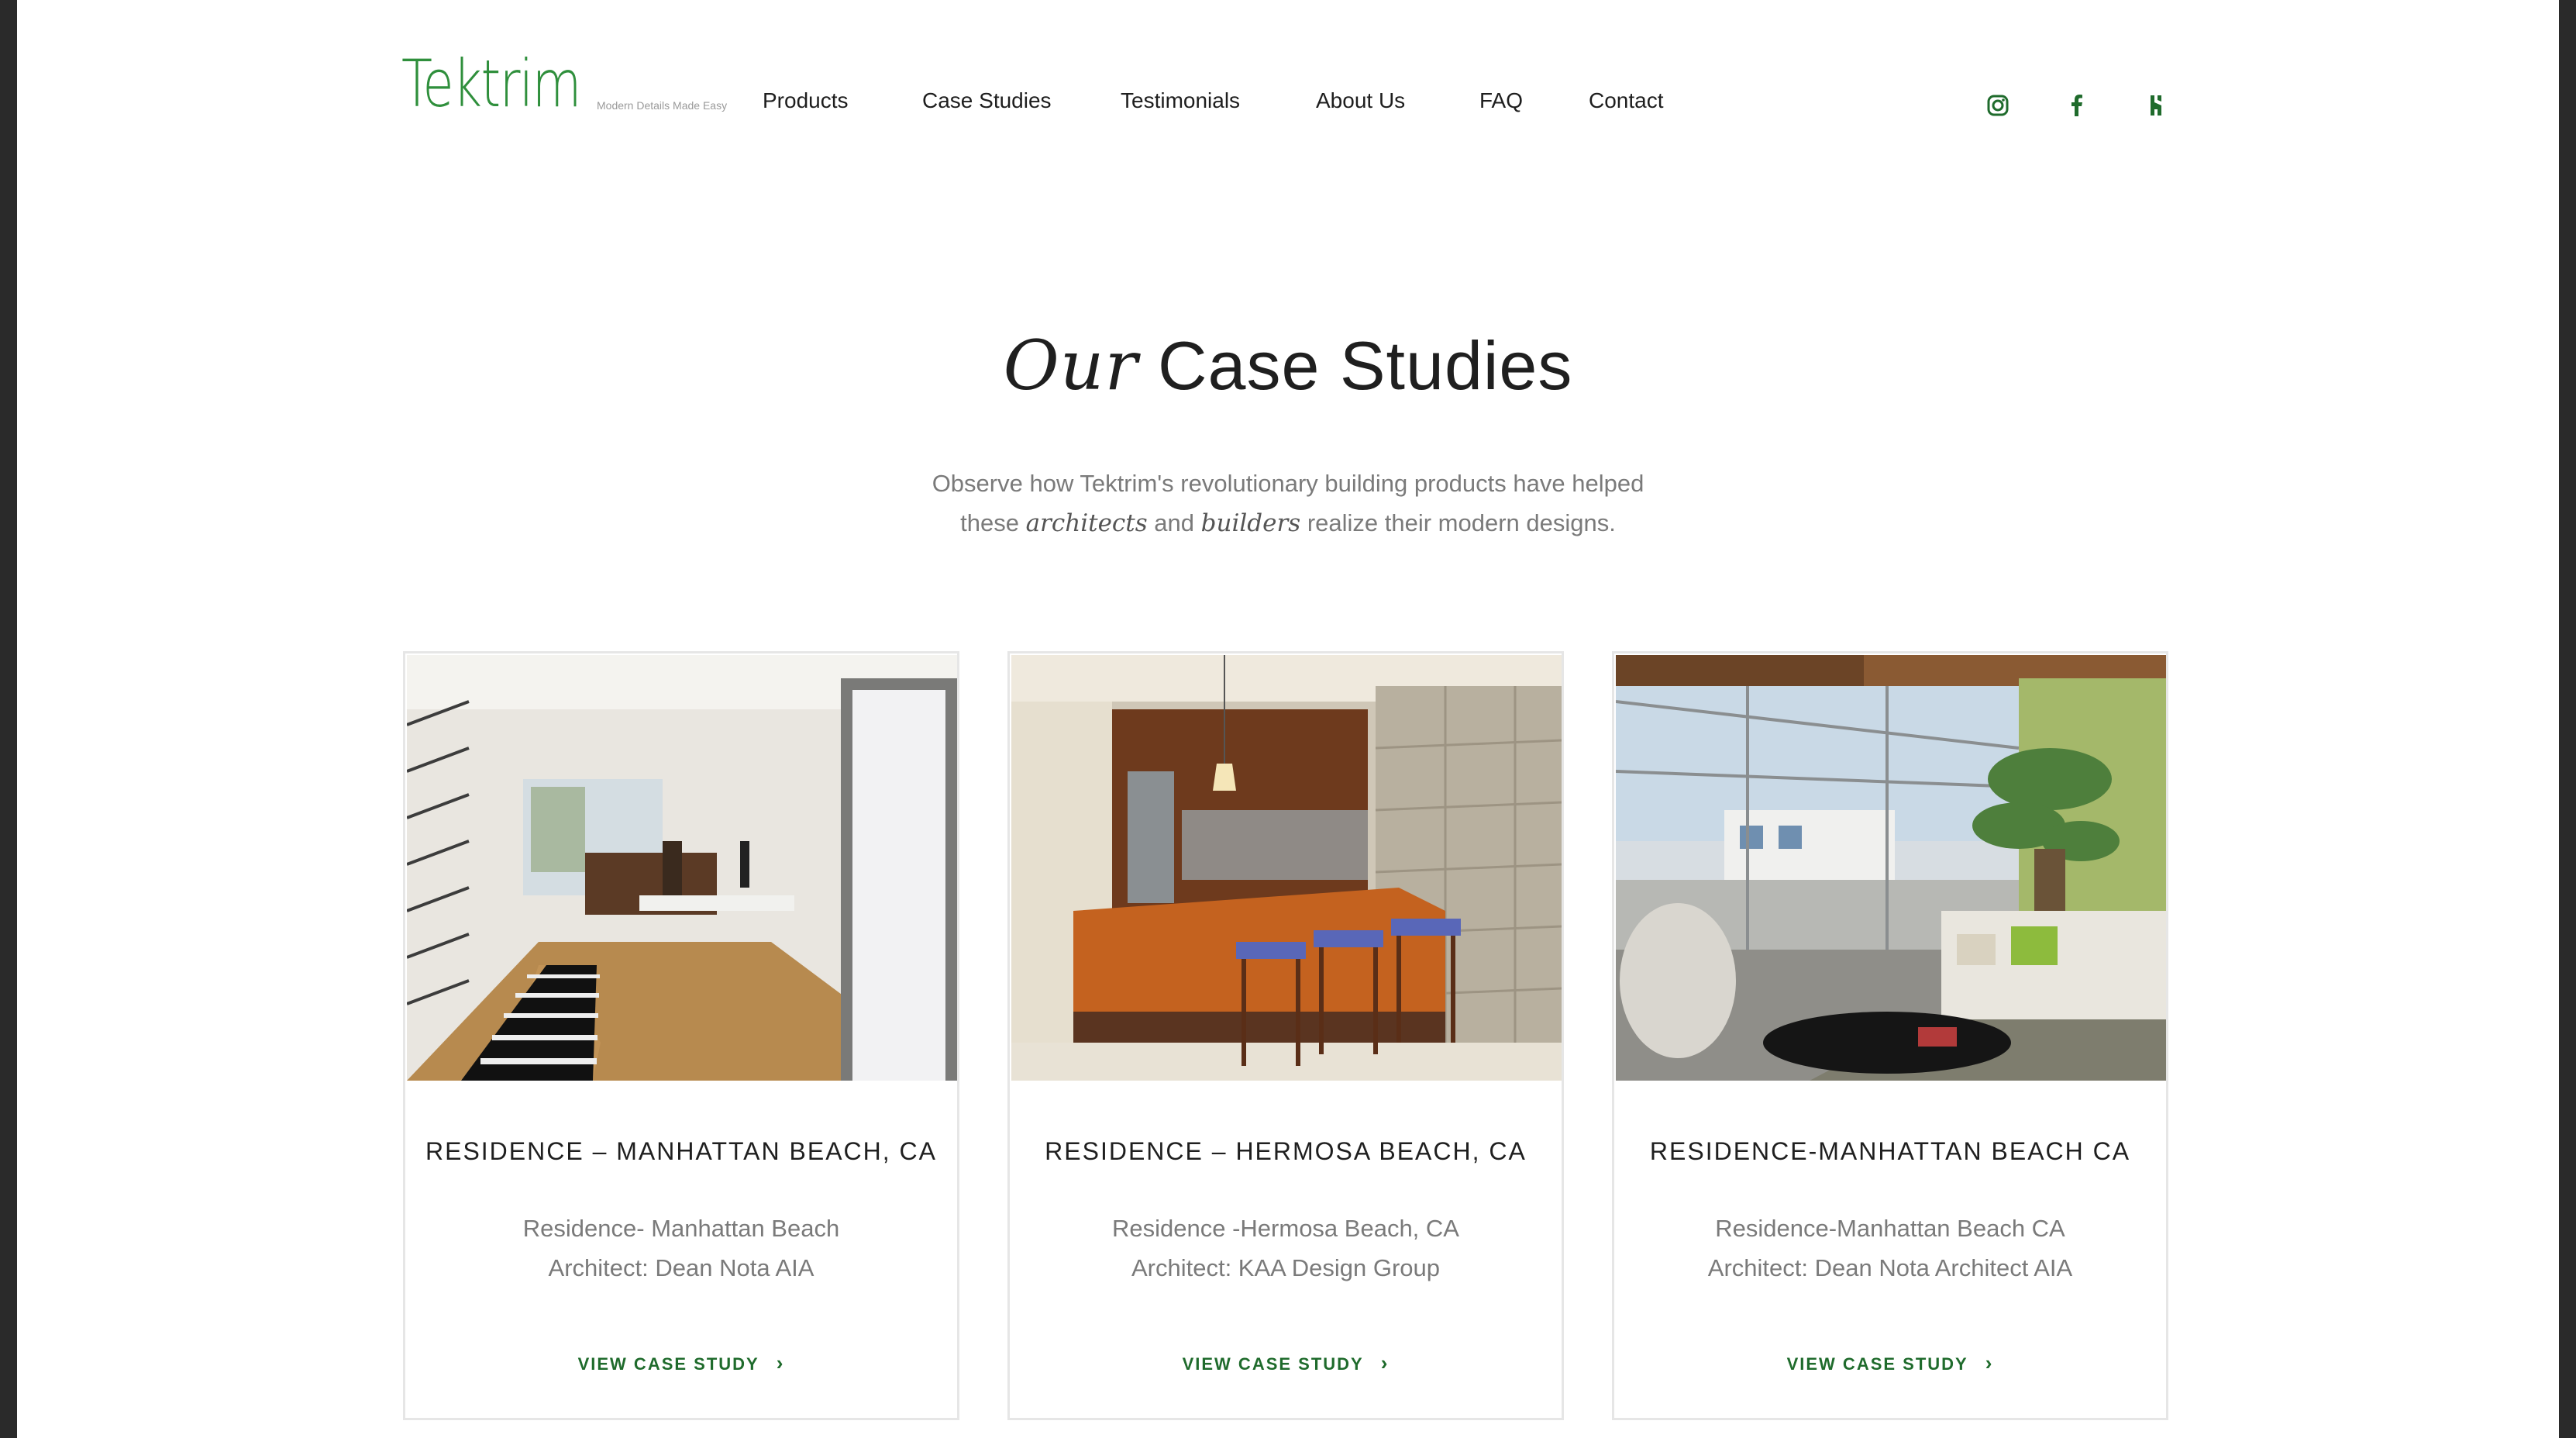 This screenshot has width=2576, height=1438. I want to click on case-study-location: Residence-Manhattan Beach CA, so click(1890, 1229).